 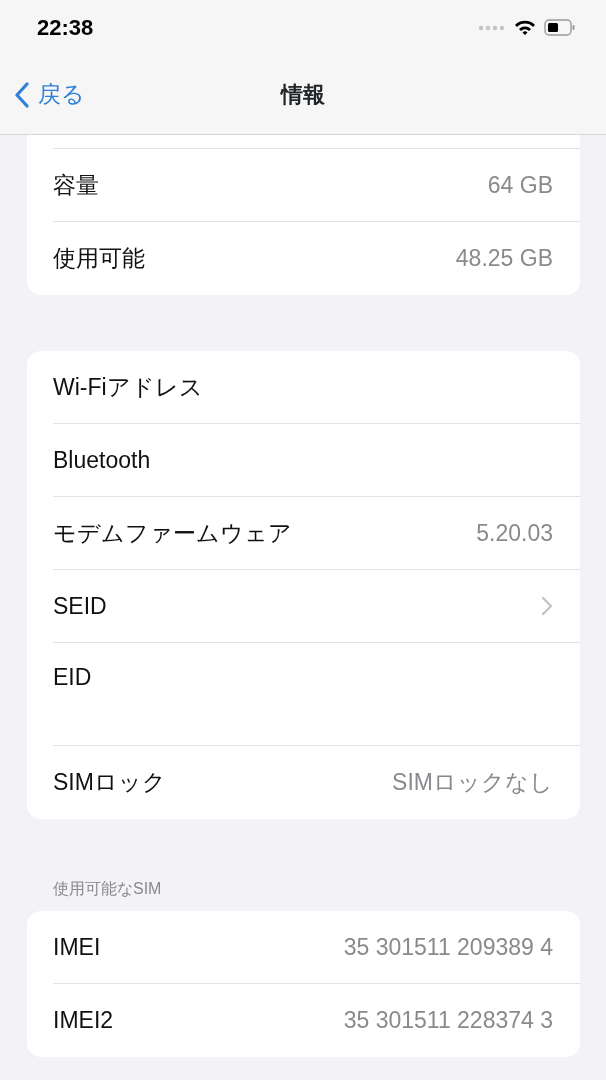 What do you see at coordinates (76, 185) in the screenshot?
I see `row-label: 容量` at bounding box center [76, 185].